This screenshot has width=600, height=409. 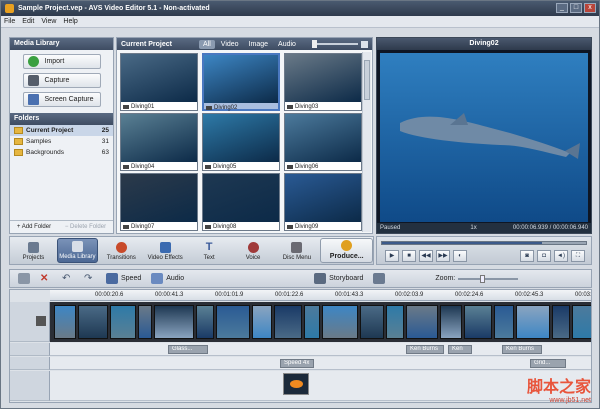 What do you see at coordinates (488, 278) in the screenshot?
I see `zoom-slider` at bounding box center [488, 278].